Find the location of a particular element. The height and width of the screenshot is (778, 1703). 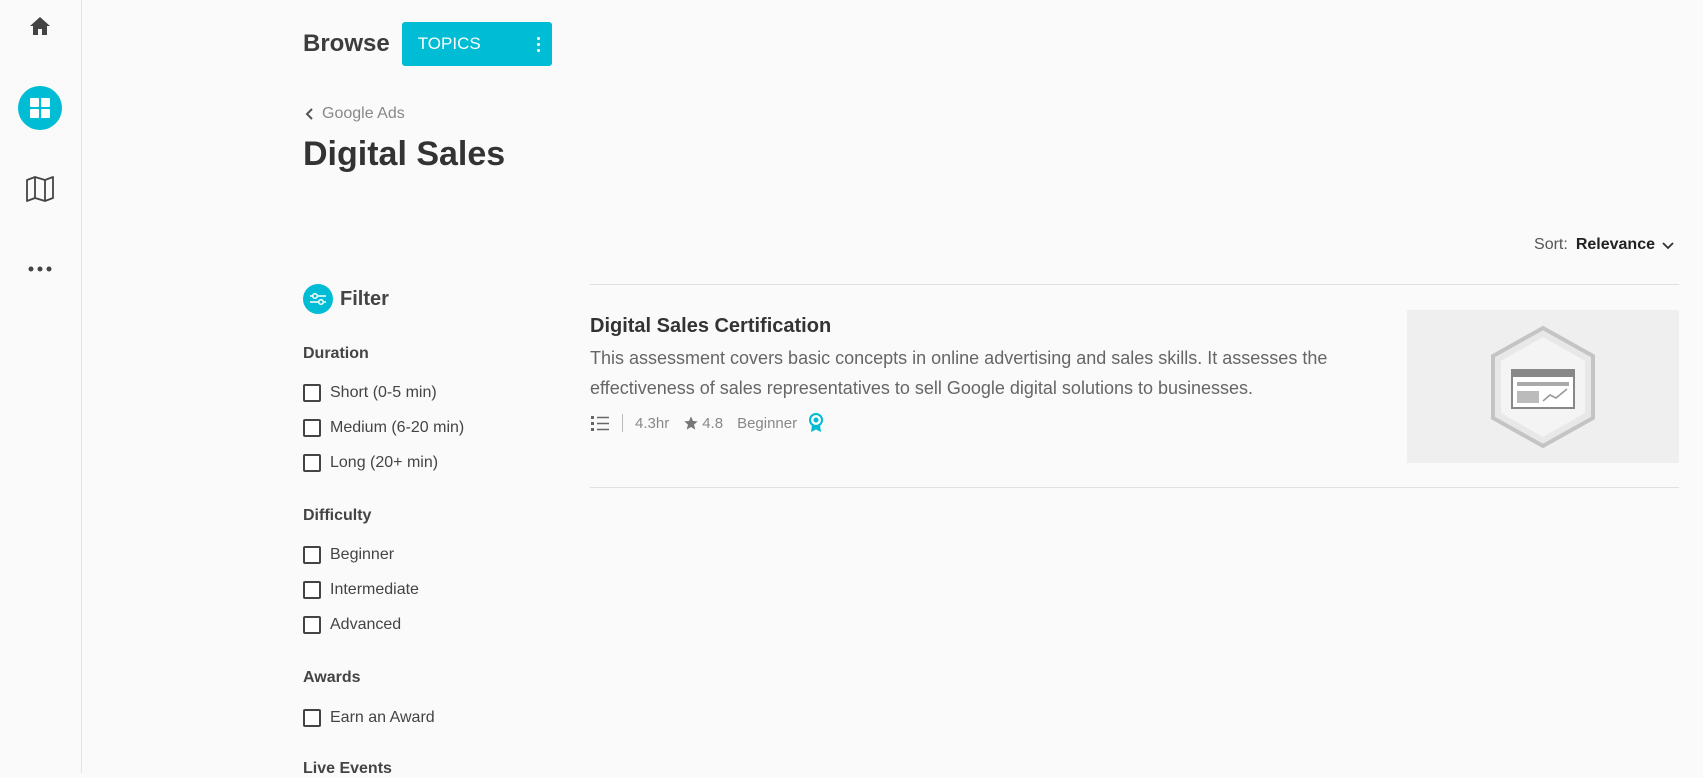

sort-value: Relevance is located at coordinates (1615, 244).